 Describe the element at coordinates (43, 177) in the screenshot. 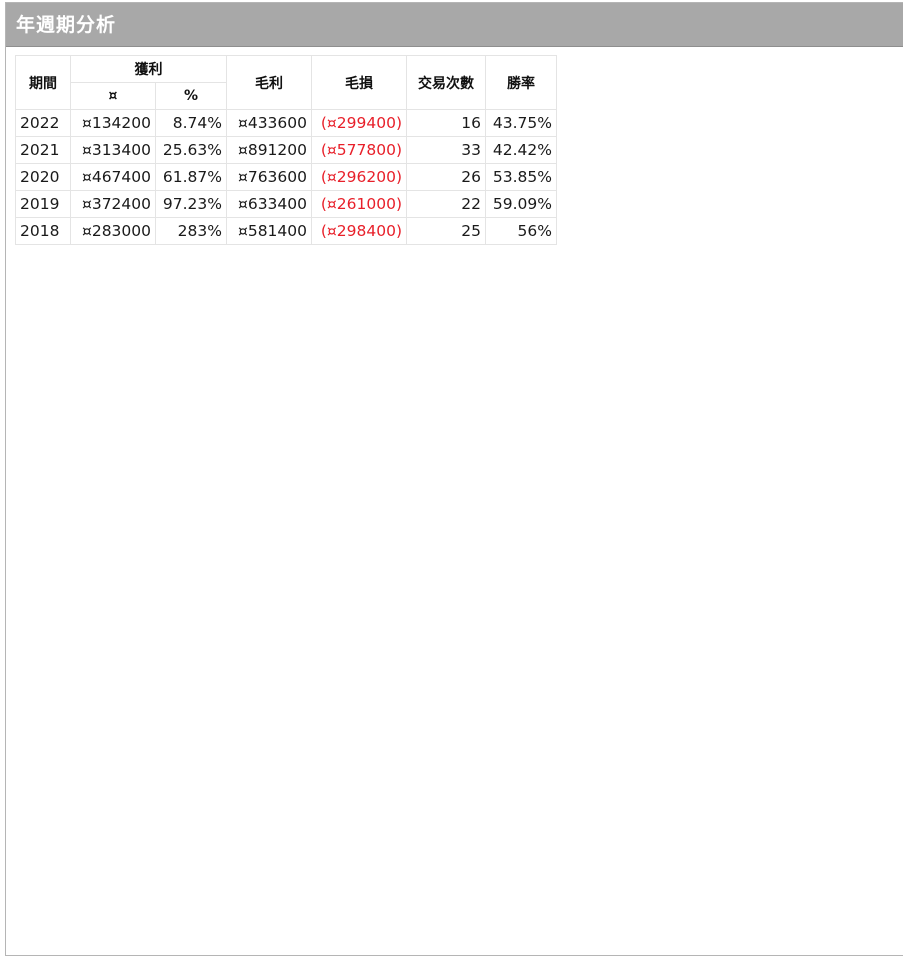

I see `cell-period: 2020` at that location.